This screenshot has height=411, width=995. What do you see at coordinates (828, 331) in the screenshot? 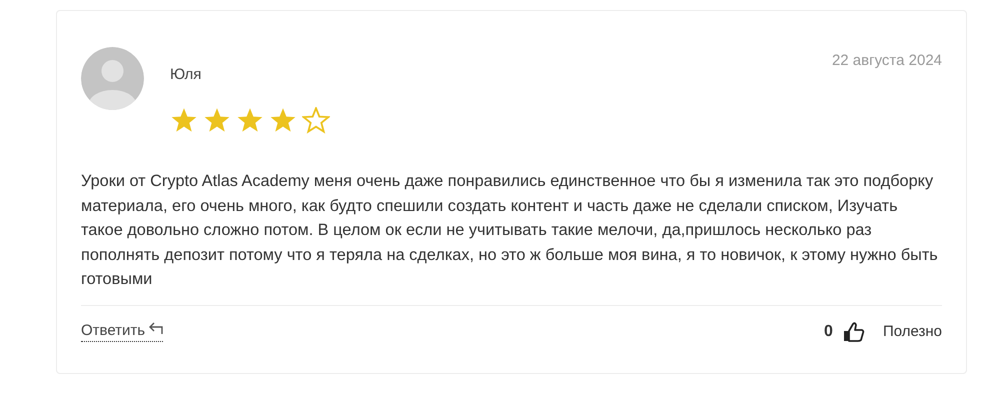
I see `helpful-count: 0` at bounding box center [828, 331].